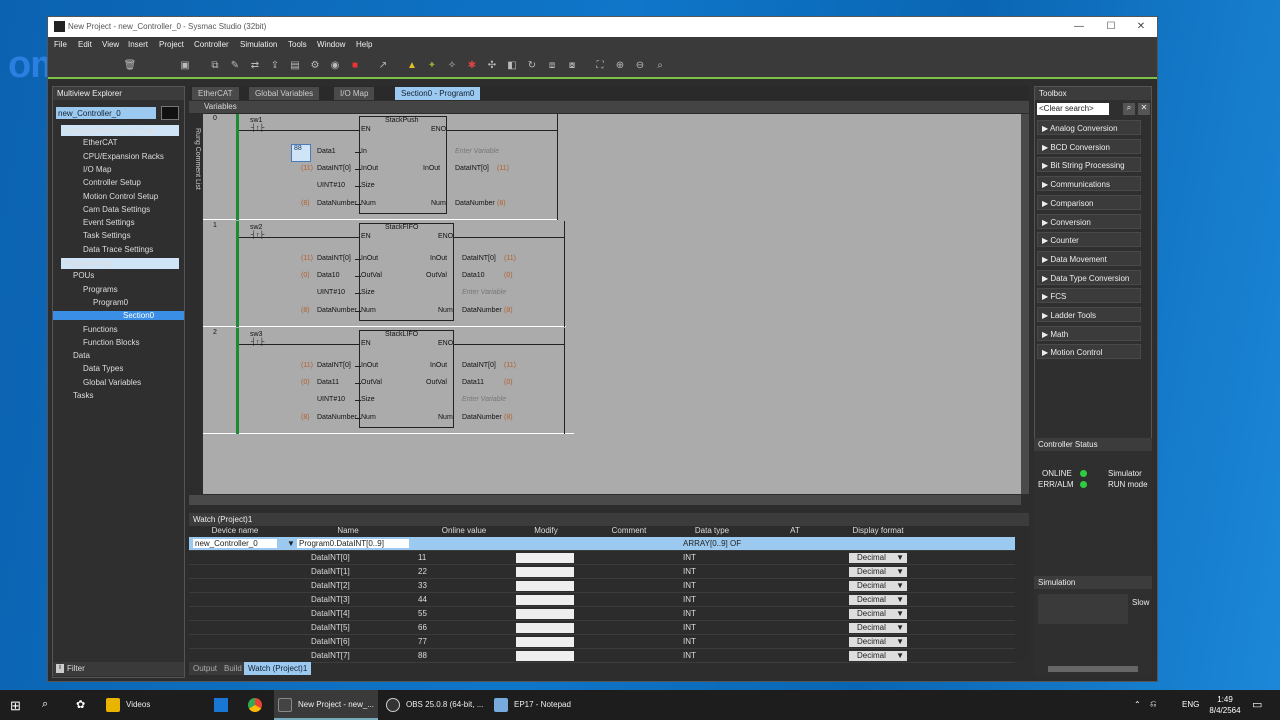 The height and width of the screenshot is (720, 1280). I want to click on set-icon: ✦, so click(432, 66).